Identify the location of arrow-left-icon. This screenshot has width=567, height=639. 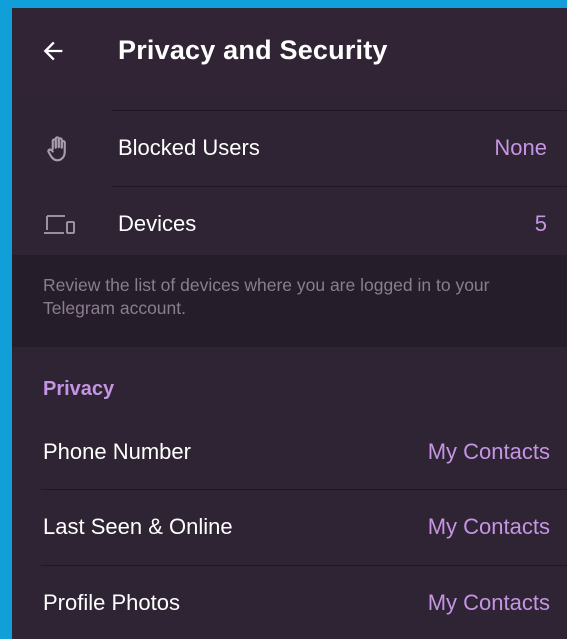
(53, 51).